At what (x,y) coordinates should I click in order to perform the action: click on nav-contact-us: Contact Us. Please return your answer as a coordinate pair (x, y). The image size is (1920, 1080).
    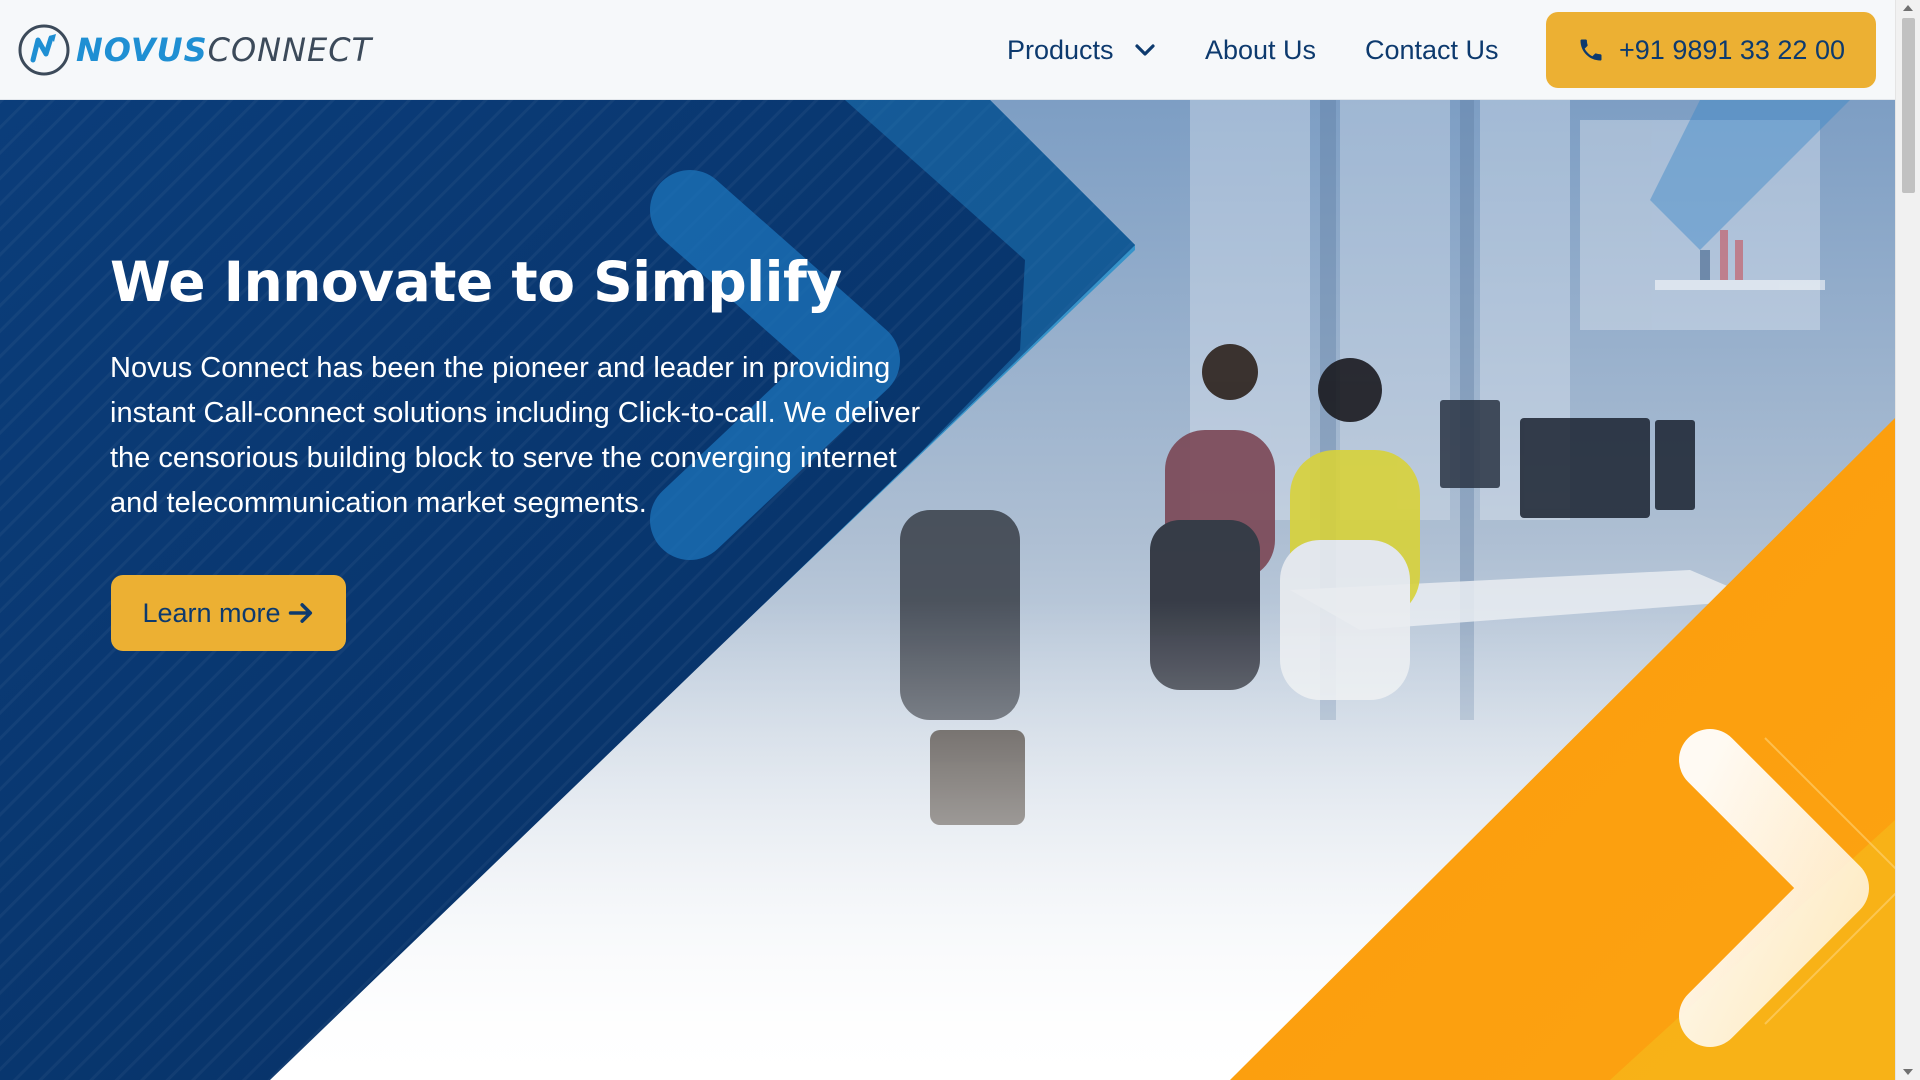
    Looking at the image, I should click on (1432, 50).